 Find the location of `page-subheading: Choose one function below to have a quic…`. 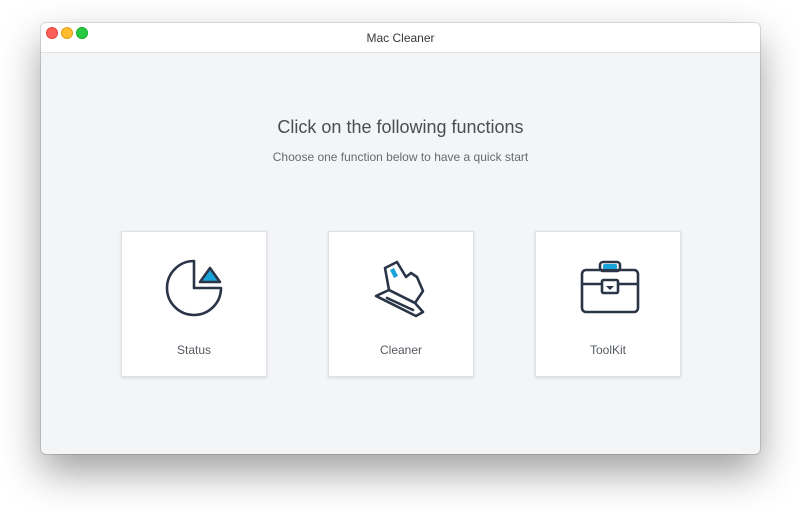

page-subheading: Choose one function below to have a quic… is located at coordinates (400, 157).